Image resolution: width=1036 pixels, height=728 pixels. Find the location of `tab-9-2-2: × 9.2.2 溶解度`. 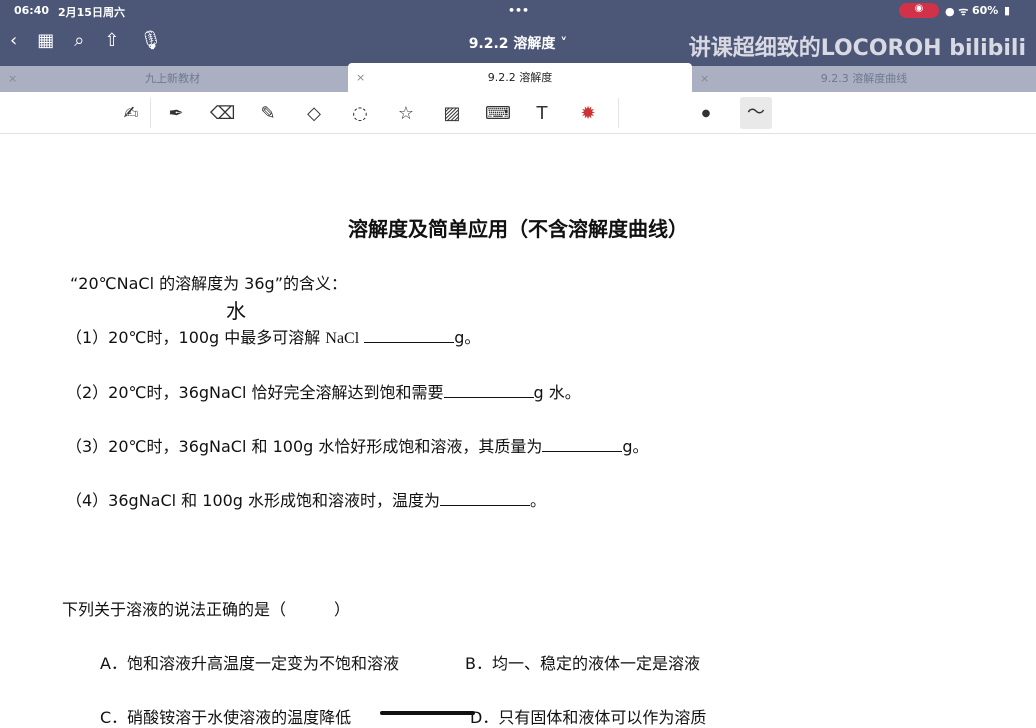

tab-9-2-2: × 9.2.2 溶解度 is located at coordinates (520, 77).